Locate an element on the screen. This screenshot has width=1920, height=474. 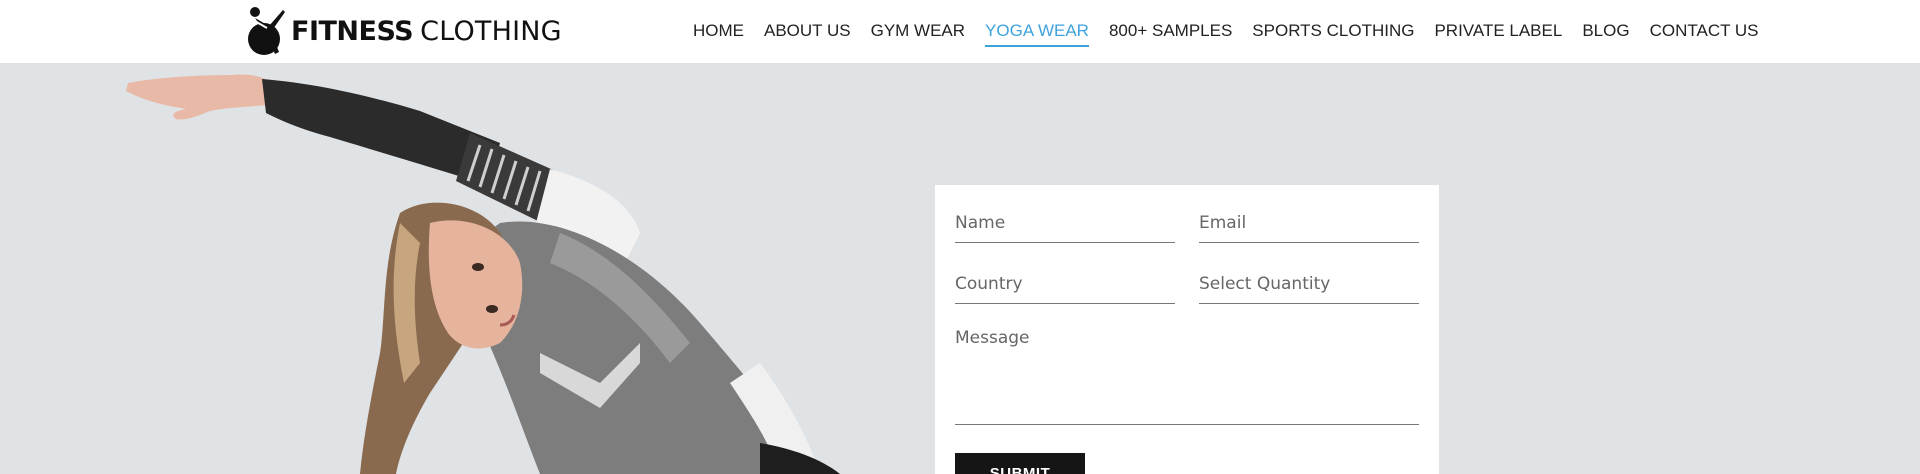
country-field-wrapper is located at coordinates (1065, 284).